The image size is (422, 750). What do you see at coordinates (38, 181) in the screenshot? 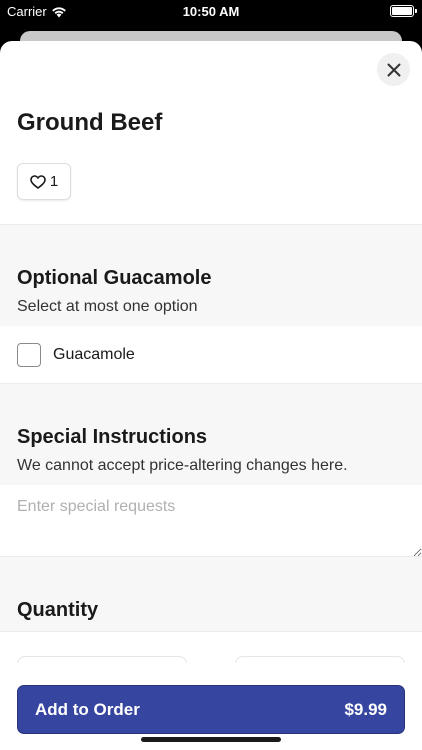
I see `heart-icon` at bounding box center [38, 181].